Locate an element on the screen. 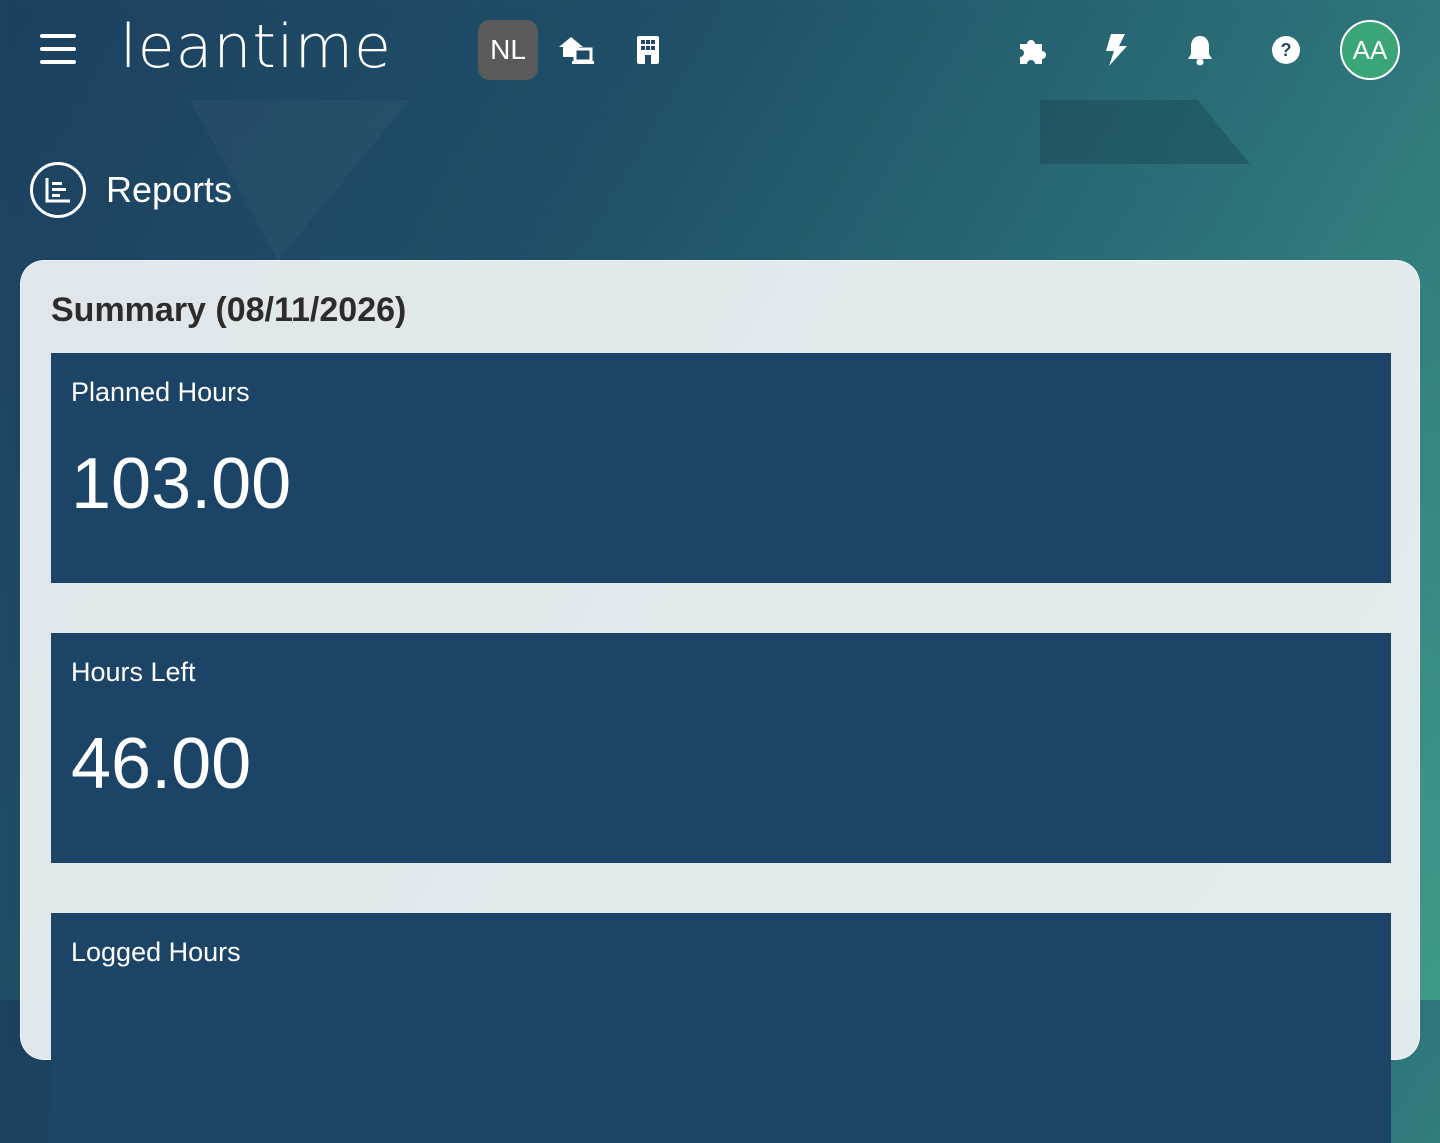 This screenshot has width=1440, height=1143. page-title: Reports is located at coordinates (169, 189).